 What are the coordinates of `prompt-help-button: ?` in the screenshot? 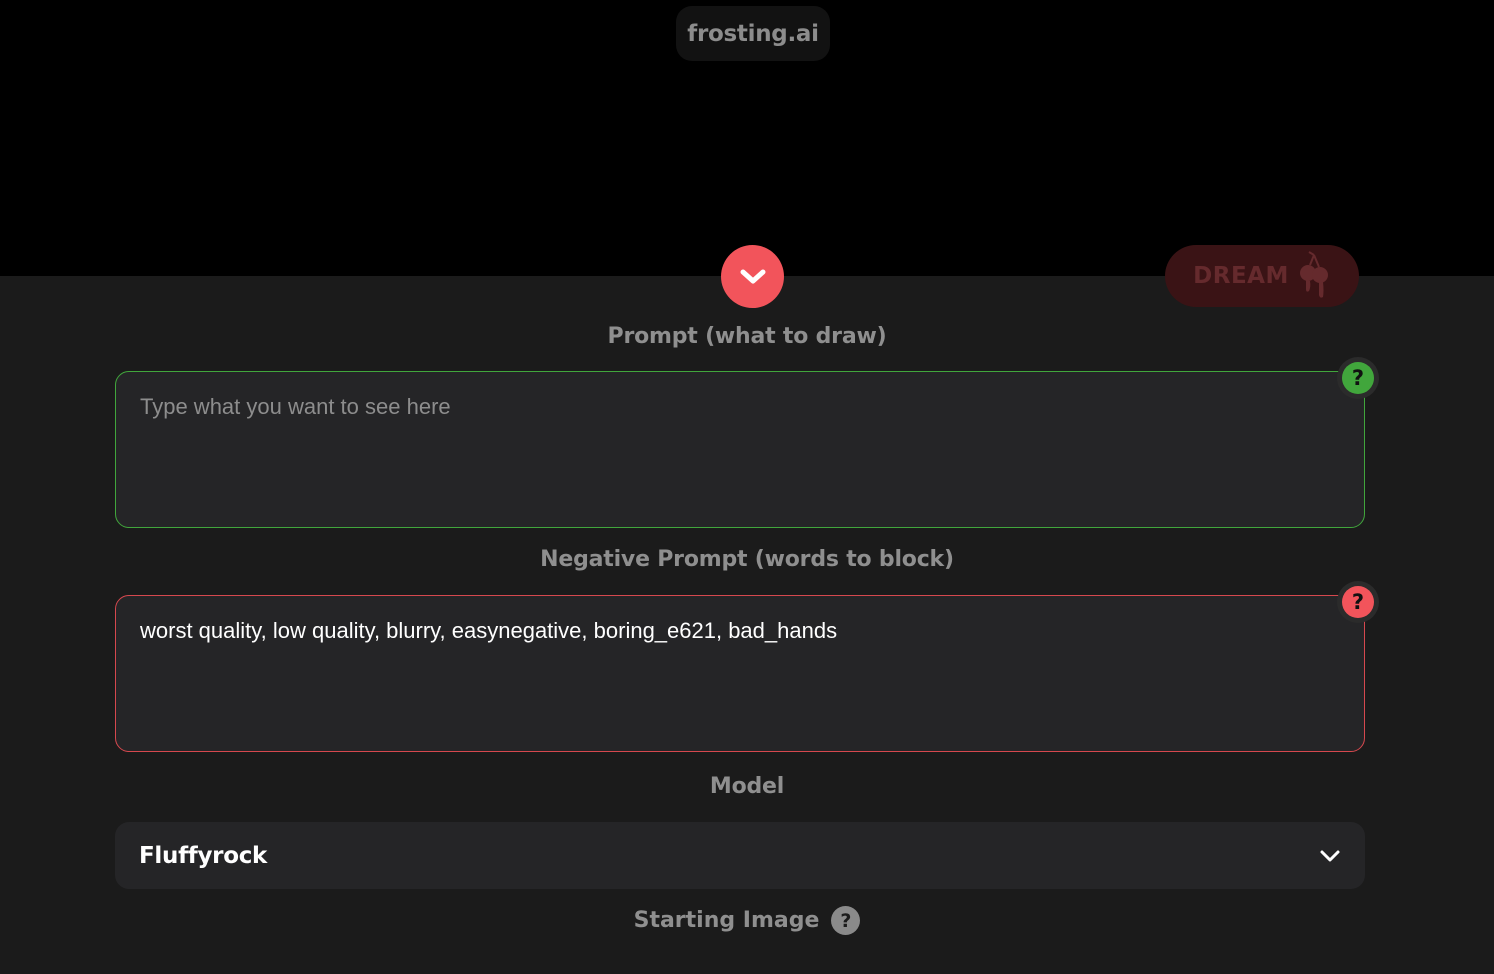 It's located at (1358, 378).